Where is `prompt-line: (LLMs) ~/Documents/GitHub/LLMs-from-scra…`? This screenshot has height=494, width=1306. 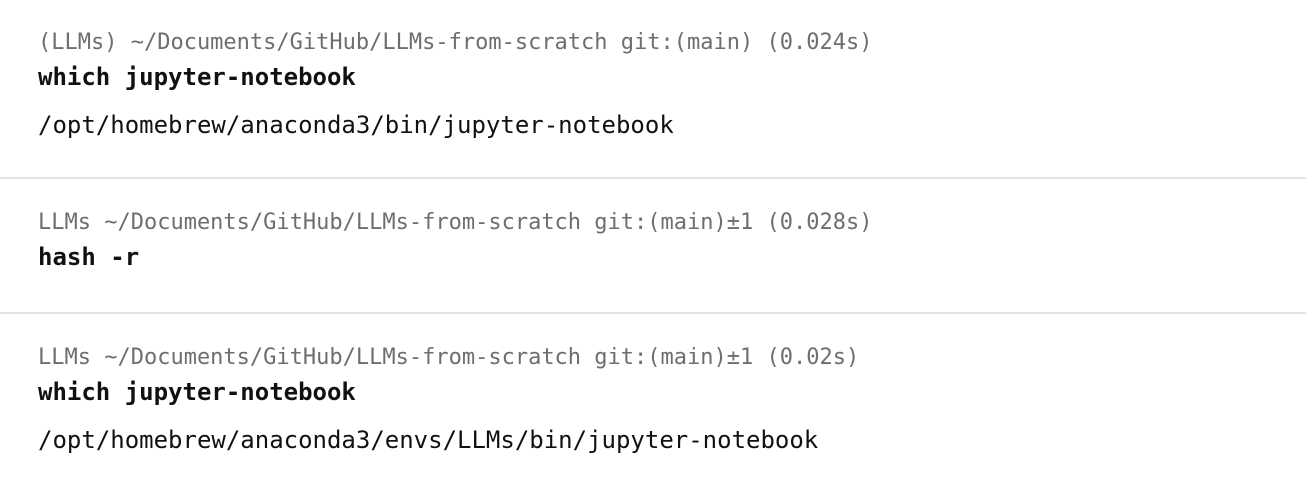 prompt-line: (LLMs) ~/Documents/GitHub/LLMs-from-scra… is located at coordinates (455, 42).